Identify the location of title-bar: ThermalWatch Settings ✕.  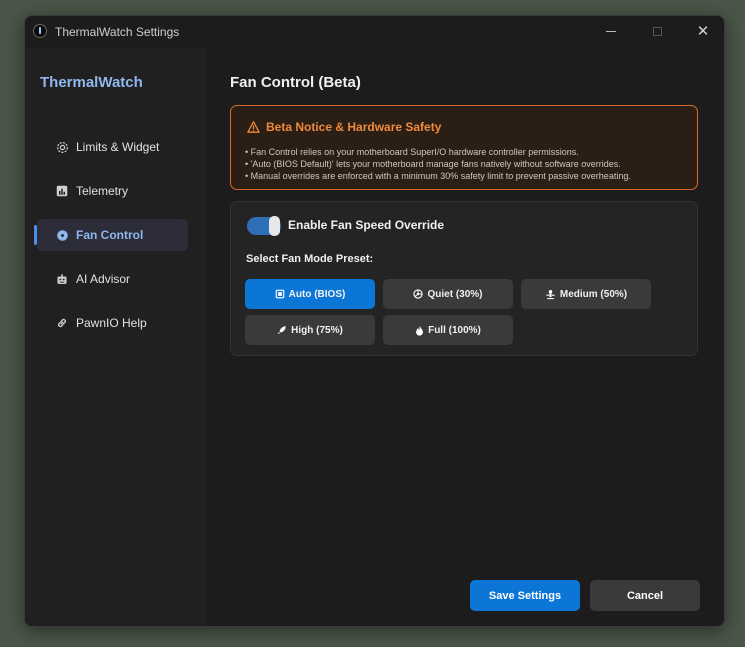
(374, 31).